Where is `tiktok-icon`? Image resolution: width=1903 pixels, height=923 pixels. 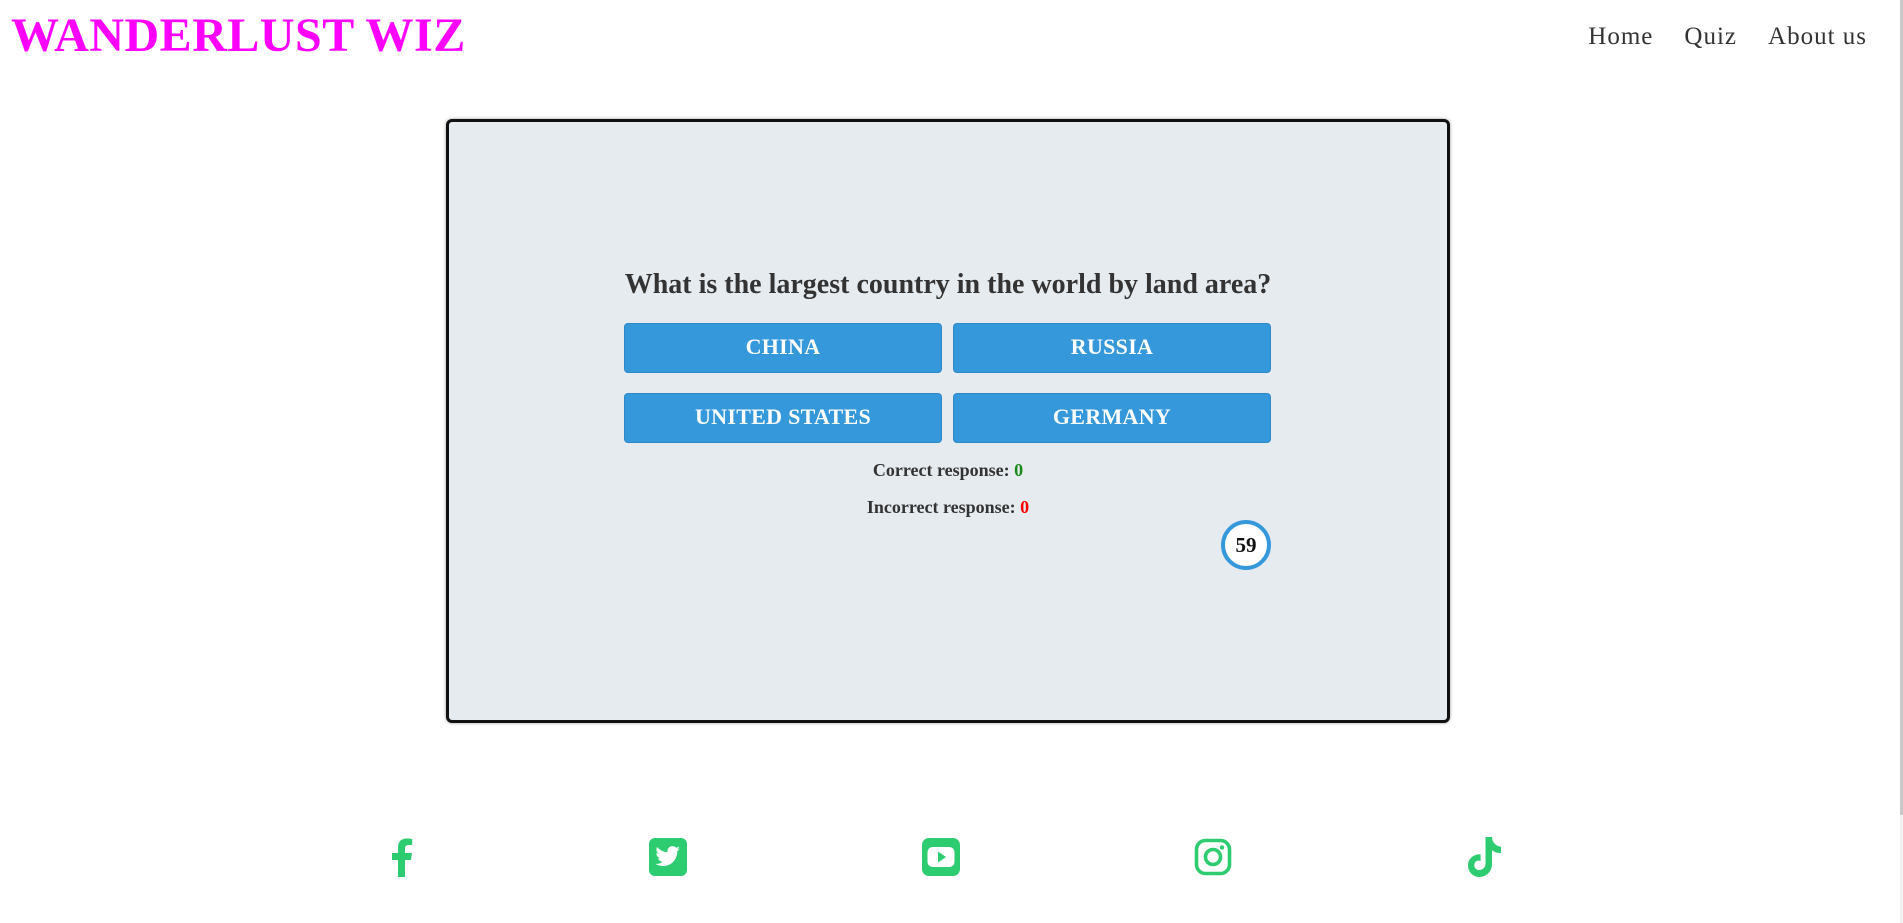 tiktok-icon is located at coordinates (1485, 857).